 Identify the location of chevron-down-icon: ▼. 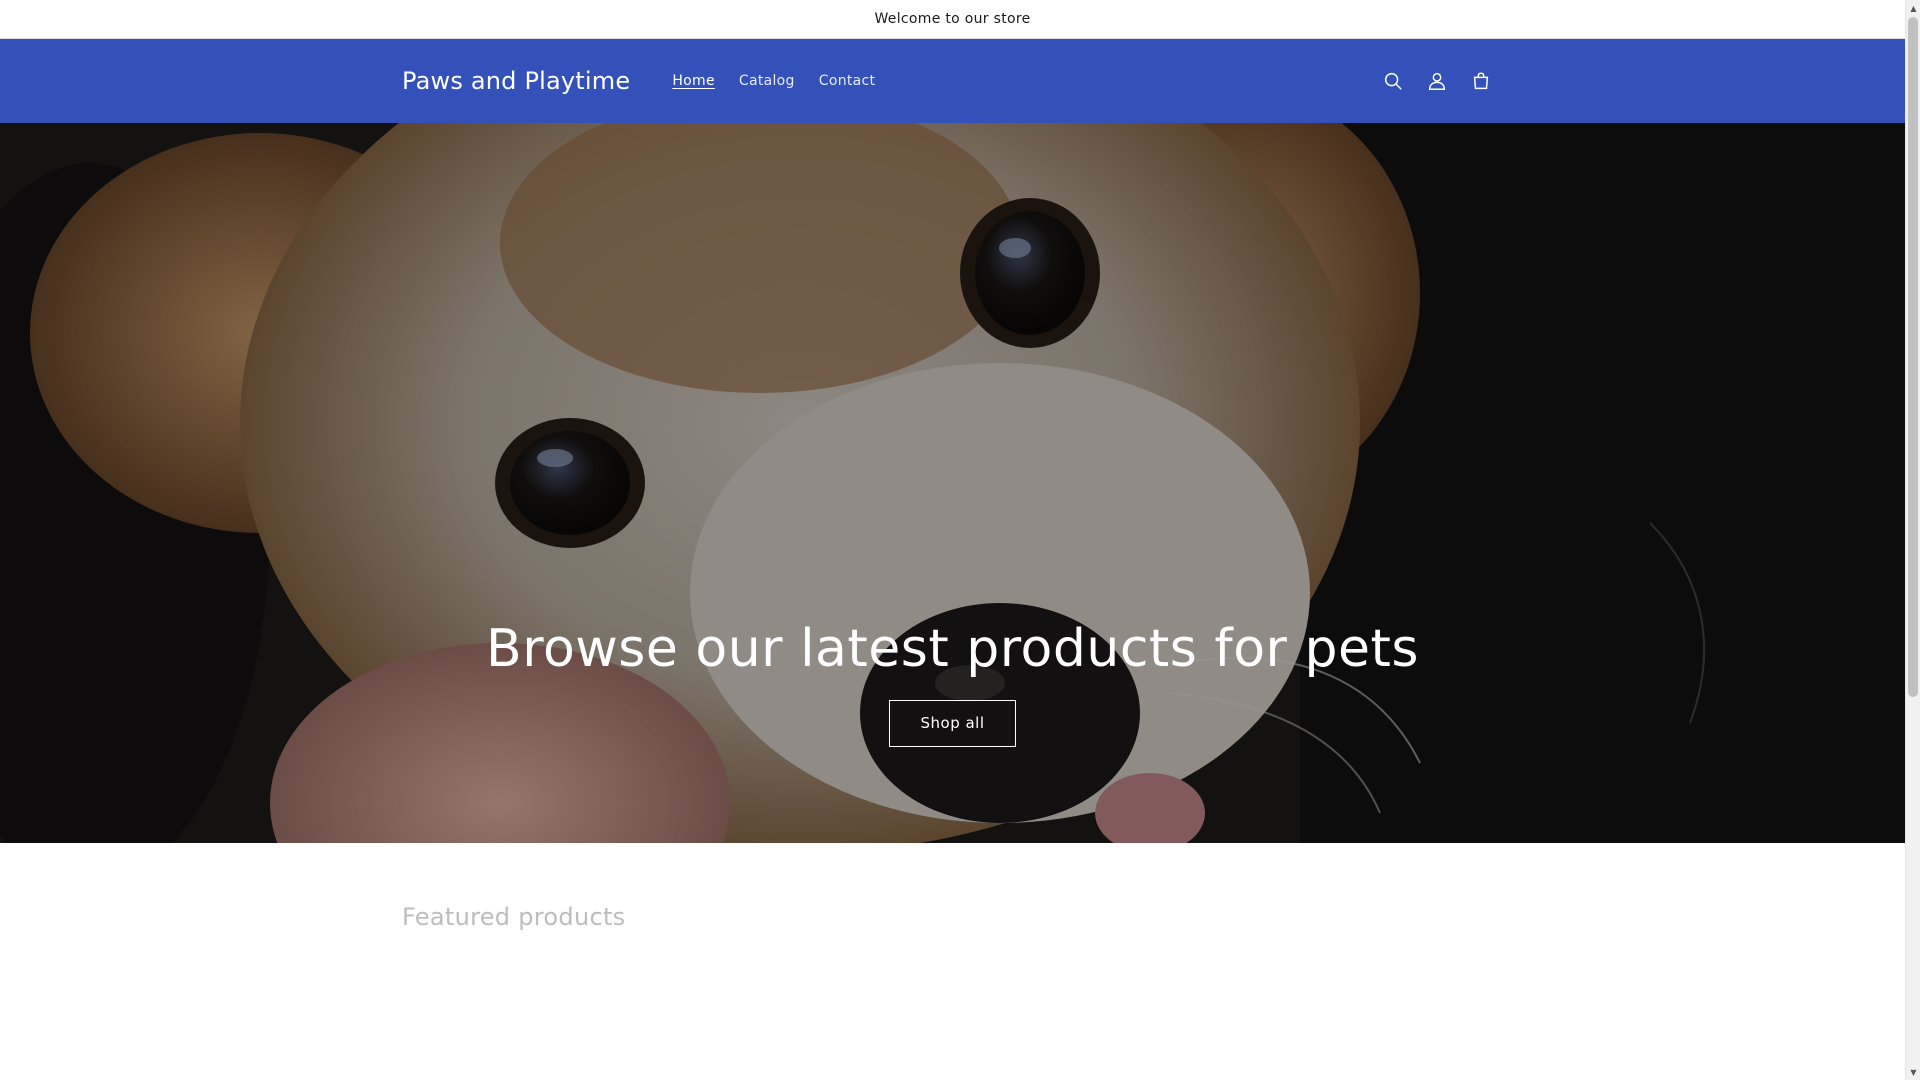
(1913, 1072).